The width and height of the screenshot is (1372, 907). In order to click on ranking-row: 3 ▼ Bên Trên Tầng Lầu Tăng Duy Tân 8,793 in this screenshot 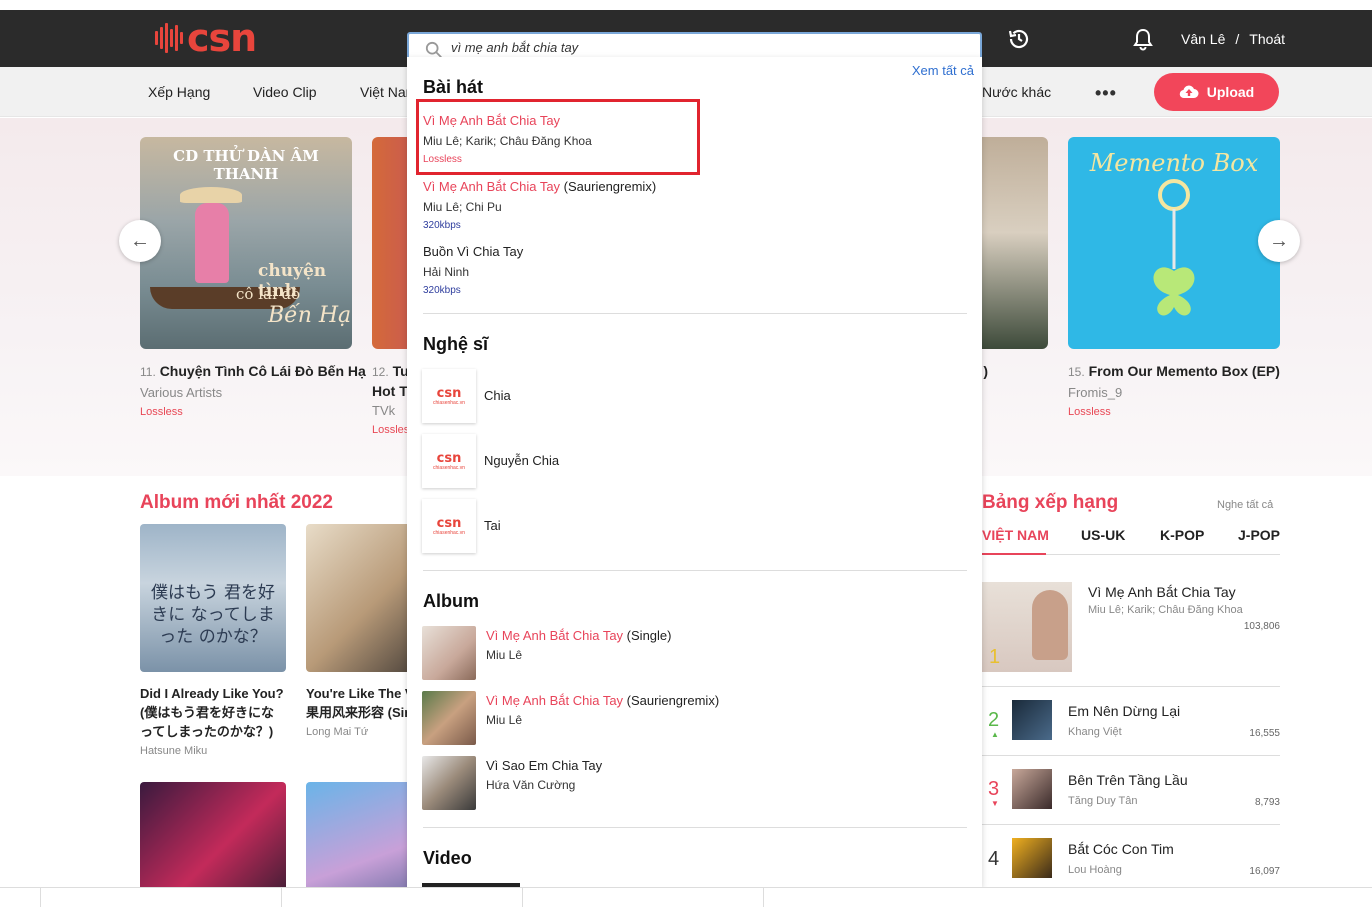, I will do `click(1131, 791)`.